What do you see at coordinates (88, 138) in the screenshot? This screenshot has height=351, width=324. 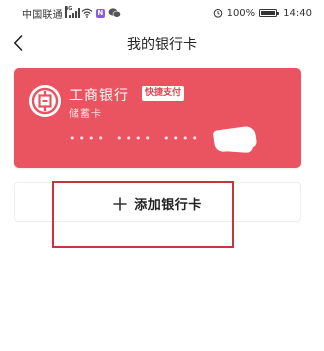 I see `card-number-group-1: ••••` at bounding box center [88, 138].